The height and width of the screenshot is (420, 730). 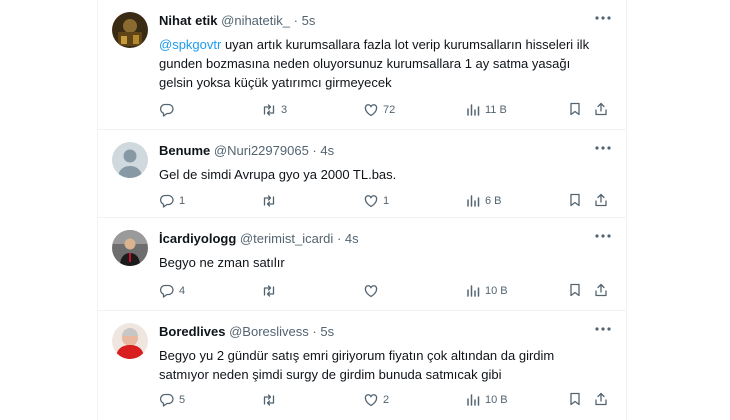 What do you see at coordinates (496, 110) in the screenshot?
I see `views-count: 11 B` at bounding box center [496, 110].